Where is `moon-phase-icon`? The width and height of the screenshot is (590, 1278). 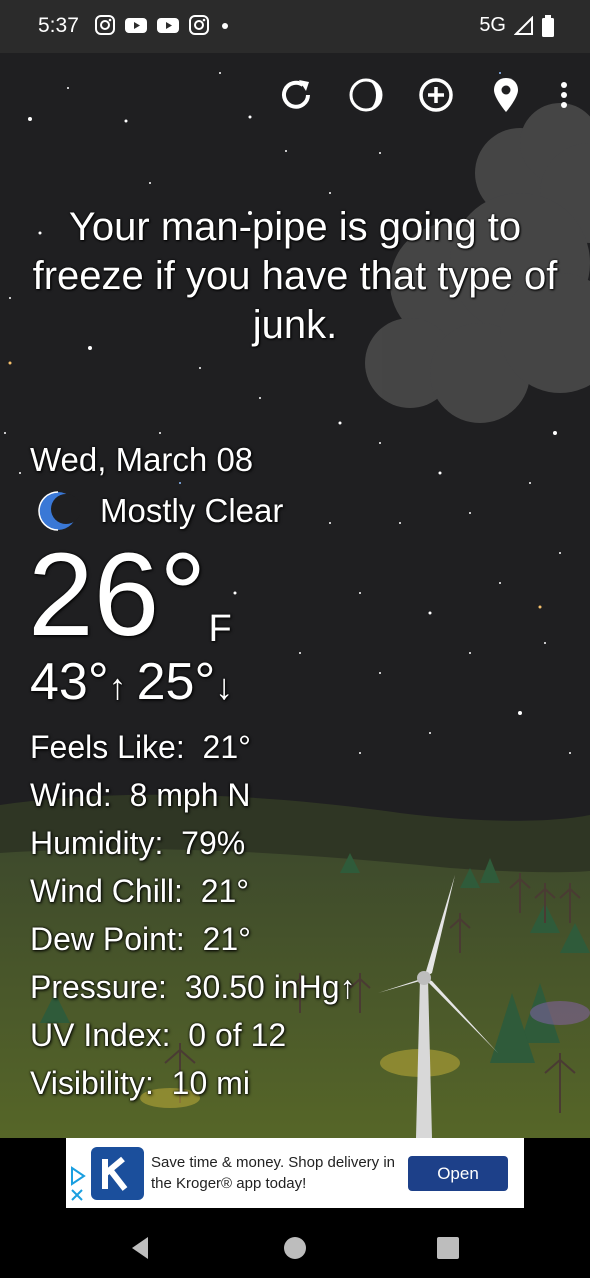
moon-phase-icon is located at coordinates (366, 95).